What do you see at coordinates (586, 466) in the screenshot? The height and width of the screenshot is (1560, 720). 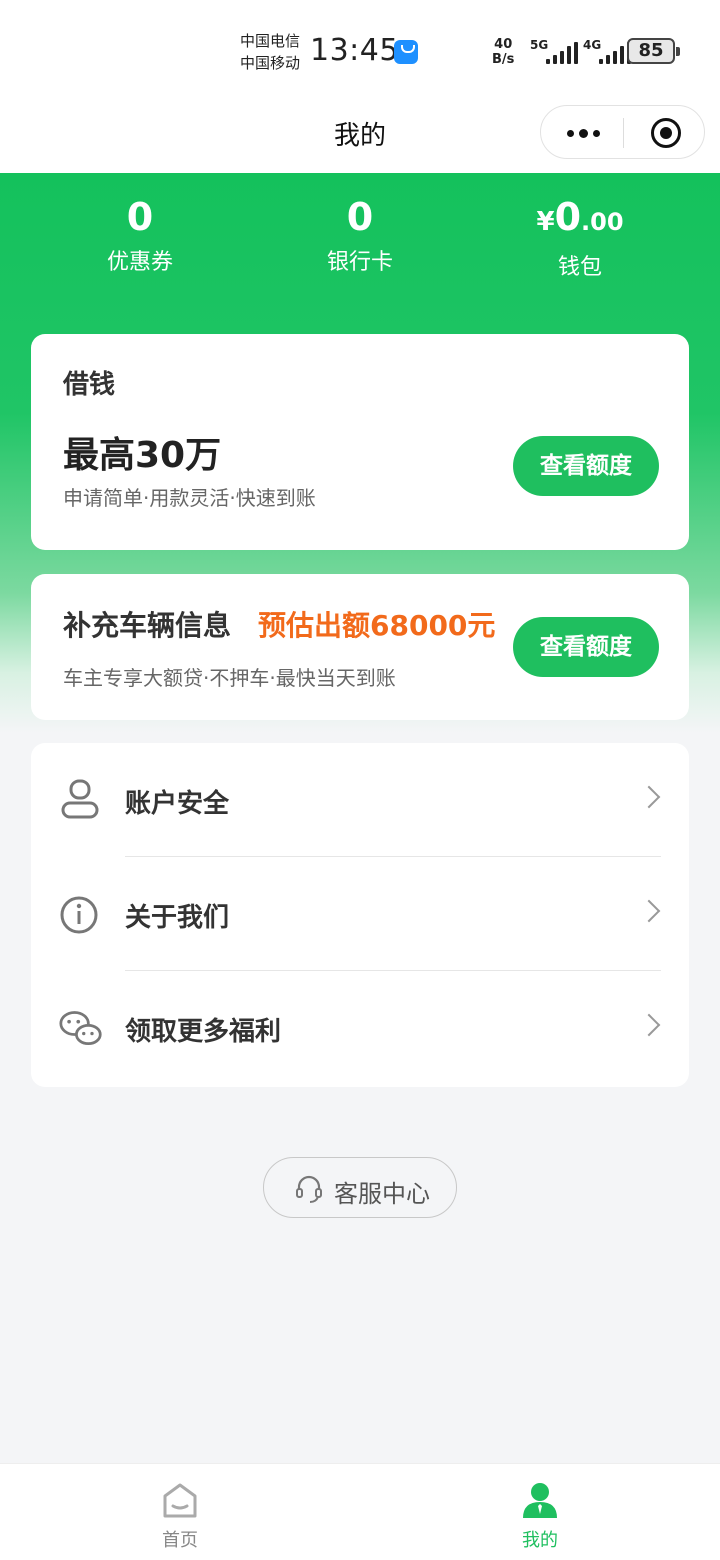 I see `loan-check-quota-button: 查看额度` at bounding box center [586, 466].